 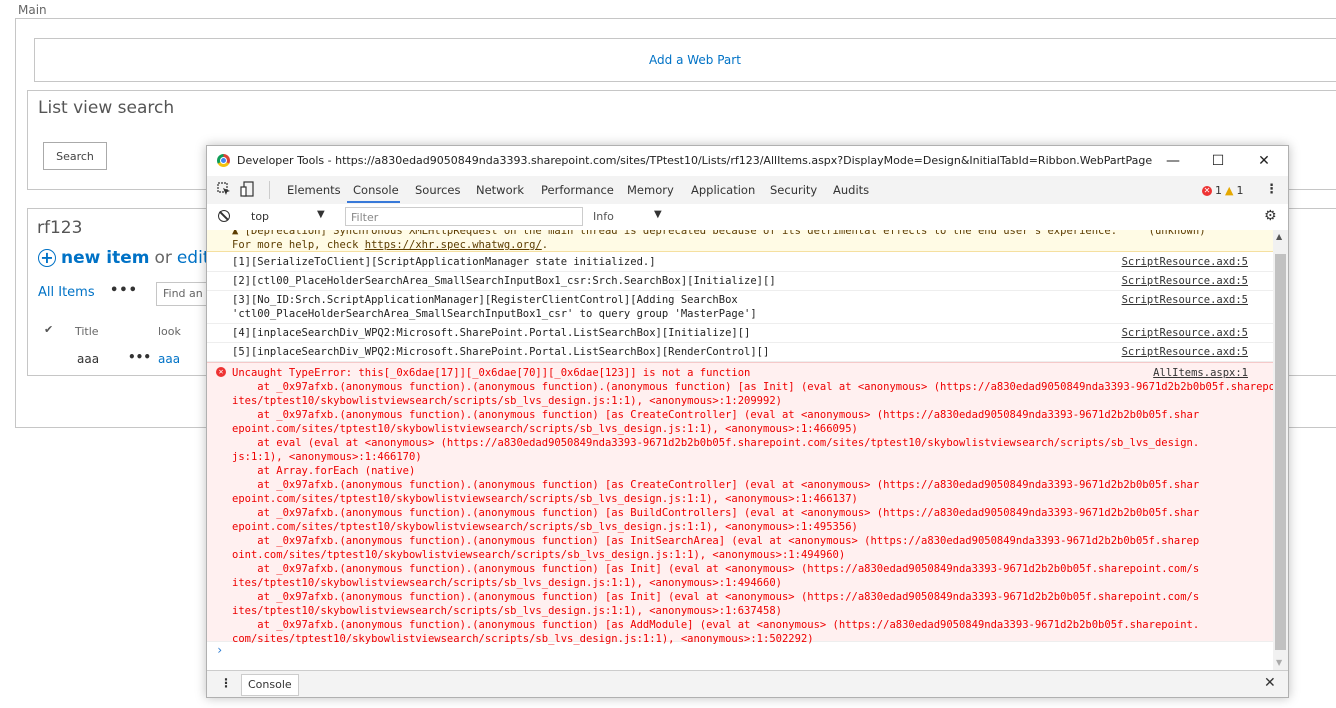 What do you see at coordinates (1271, 189) in the screenshot?
I see `devtools-menu-icon: ⋮` at bounding box center [1271, 189].